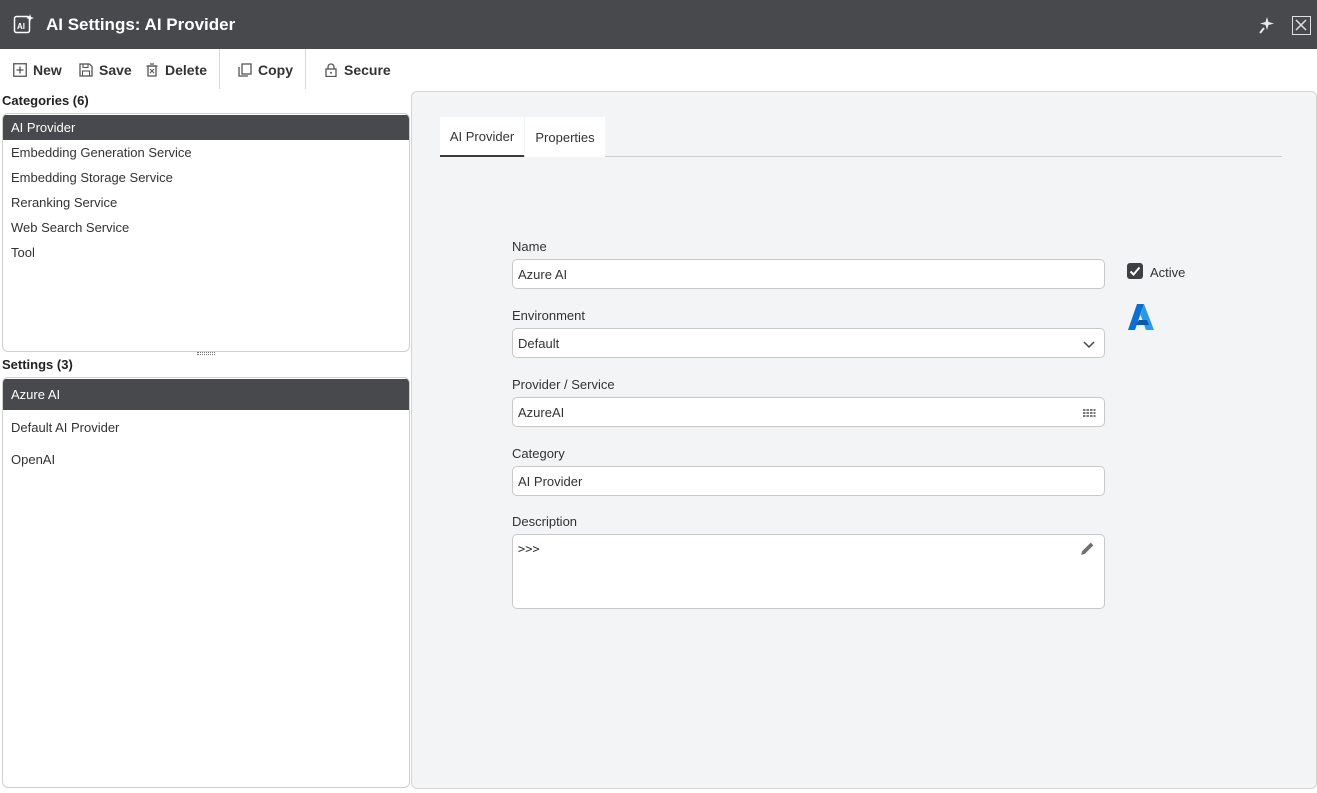 The image size is (1317, 793). I want to click on categories-header: Categories (6), so click(45, 100).